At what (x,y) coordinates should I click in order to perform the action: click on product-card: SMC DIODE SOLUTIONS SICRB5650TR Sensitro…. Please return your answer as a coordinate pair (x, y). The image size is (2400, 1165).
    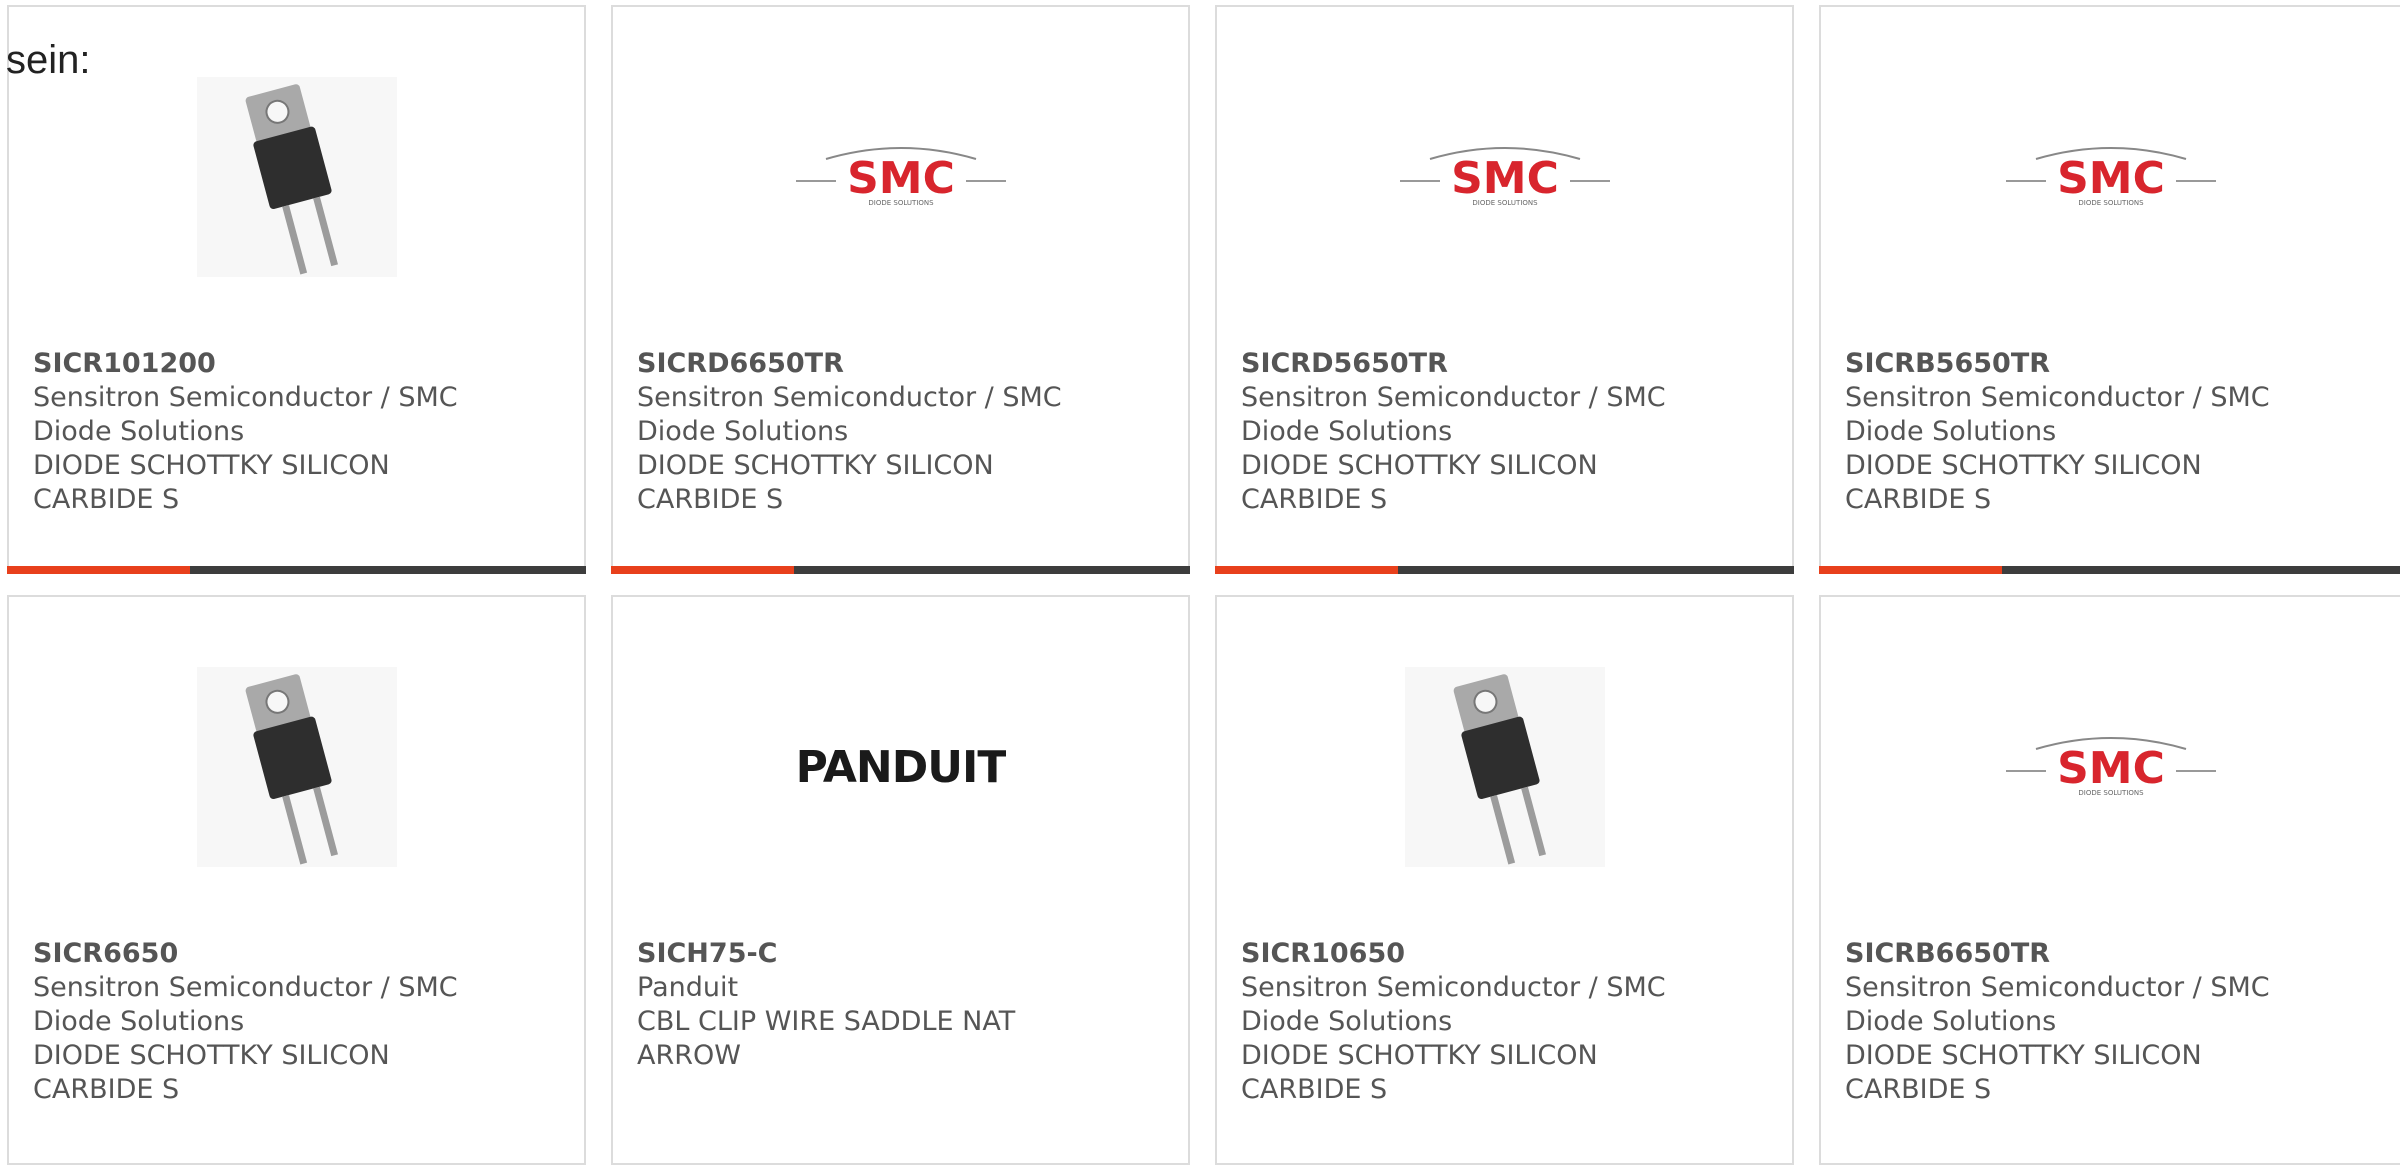
    Looking at the image, I should click on (2109, 289).